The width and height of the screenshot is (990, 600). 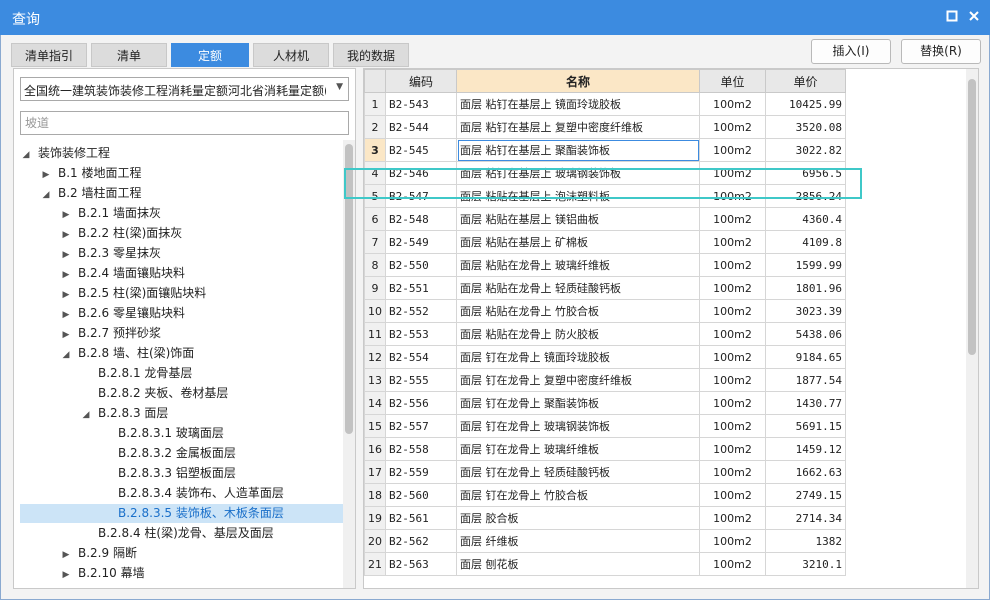 I want to click on tree-node: B.2.8.4 柱(梁)龙骨、基层及面层, so click(x=177, y=533).